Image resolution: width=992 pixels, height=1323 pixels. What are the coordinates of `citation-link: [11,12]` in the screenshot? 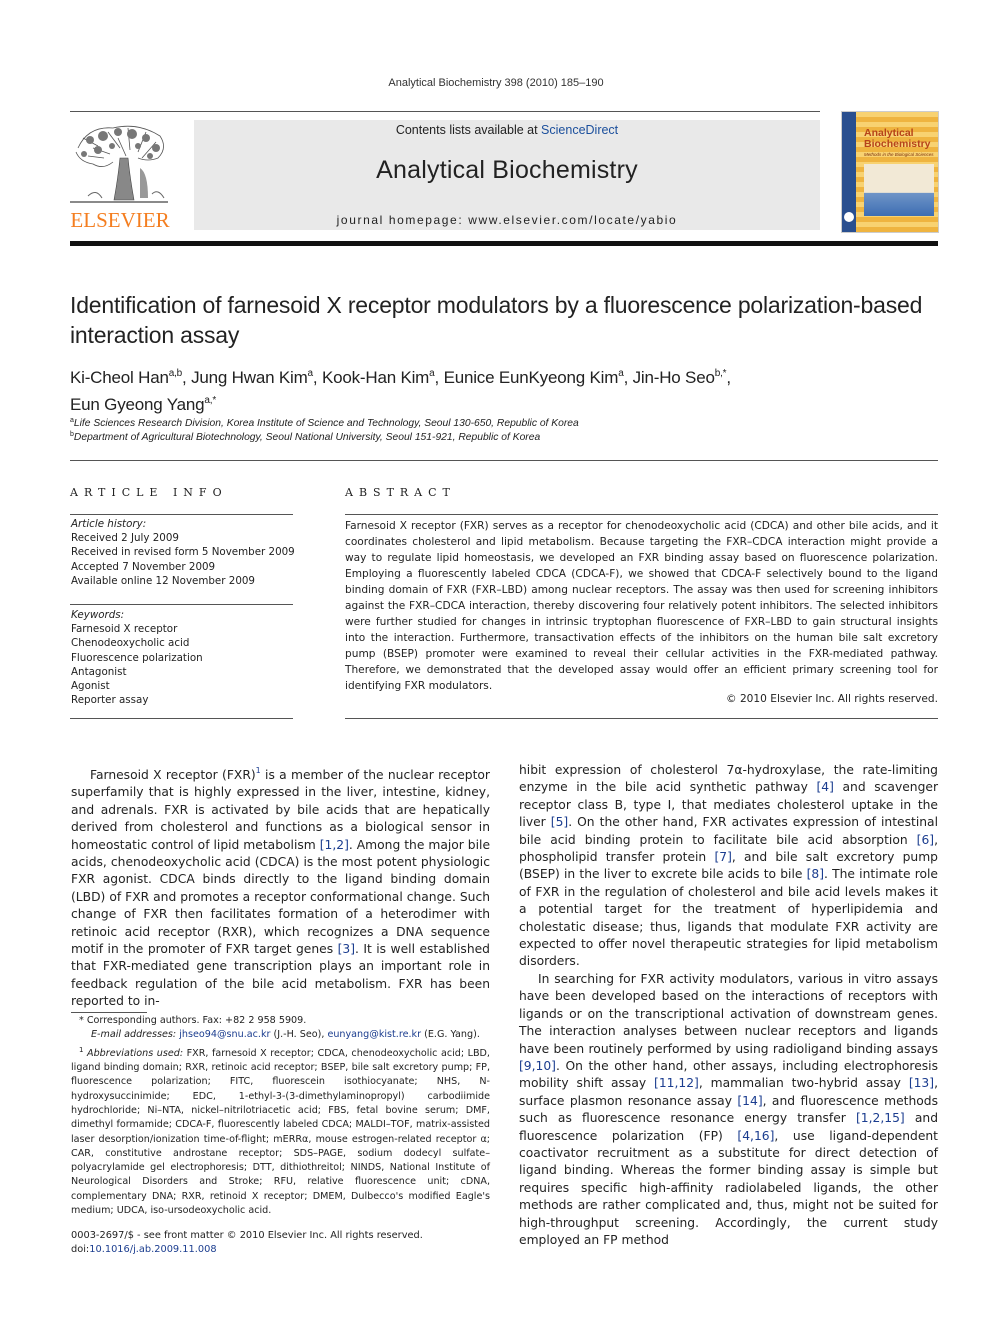 It's located at (676, 1083).